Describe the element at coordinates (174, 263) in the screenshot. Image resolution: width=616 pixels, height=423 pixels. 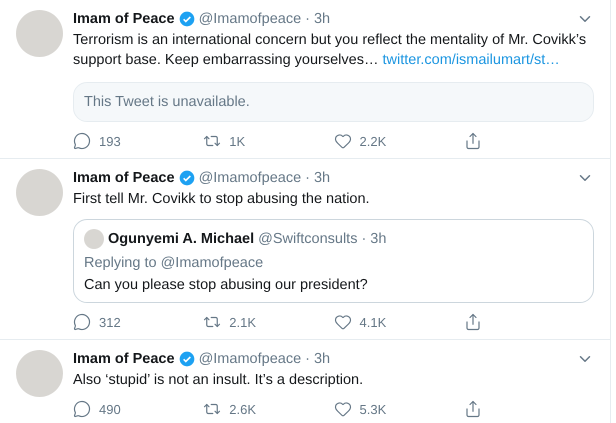
I see `replying-to: Replying to @Imamofpeace` at that location.